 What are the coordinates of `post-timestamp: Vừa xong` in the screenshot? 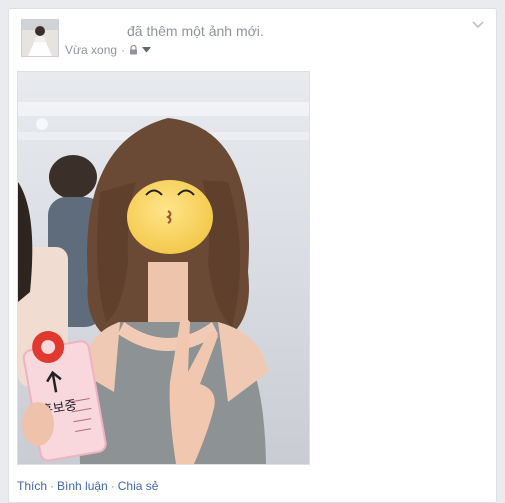 It's located at (91, 50).